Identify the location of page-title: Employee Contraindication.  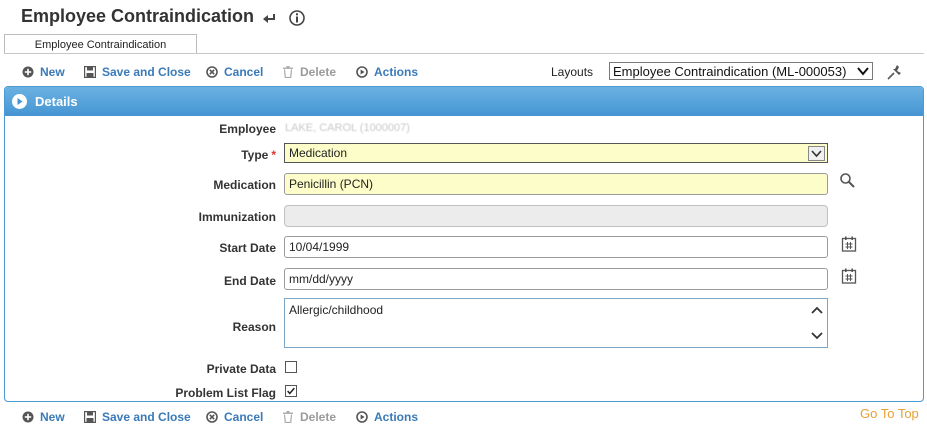
(138, 16).